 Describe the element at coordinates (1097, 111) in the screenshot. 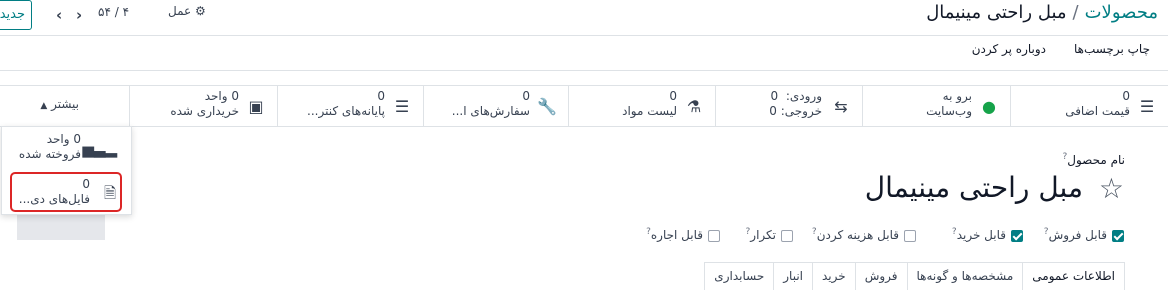

I see `extra-price-label: قیمت اضافی` at that location.